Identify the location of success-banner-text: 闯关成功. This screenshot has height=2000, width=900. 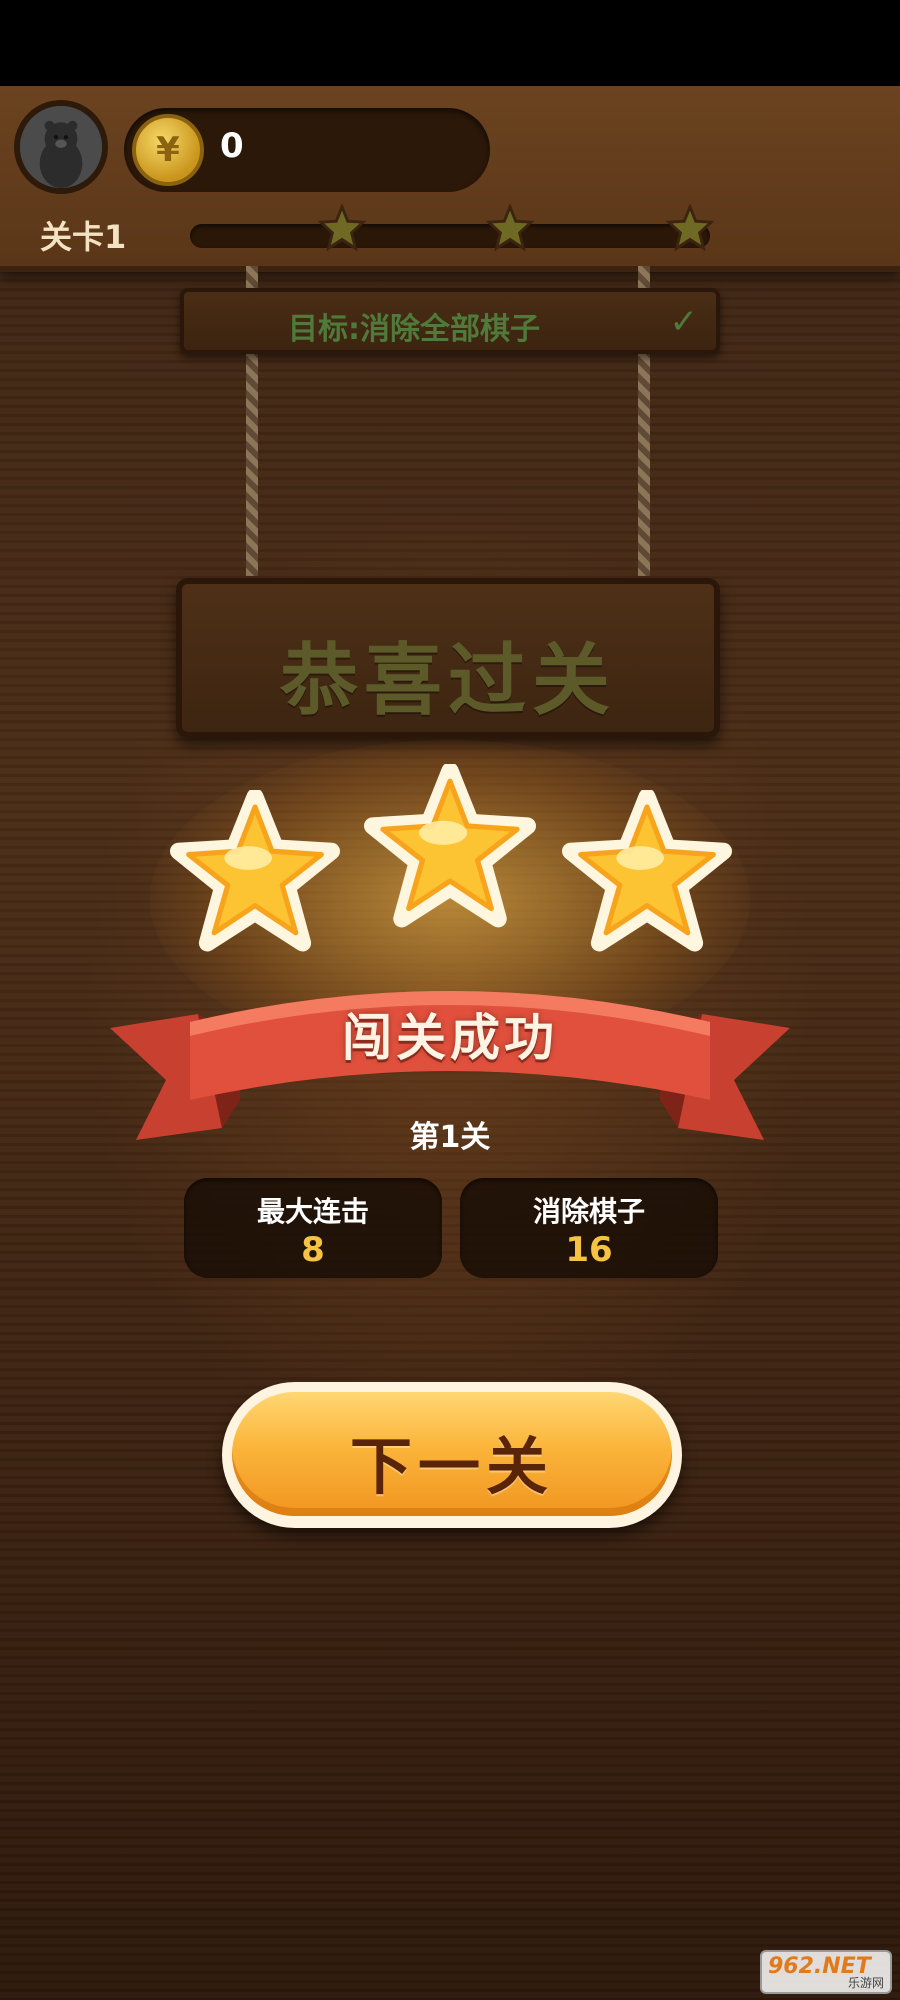
(450, 1038).